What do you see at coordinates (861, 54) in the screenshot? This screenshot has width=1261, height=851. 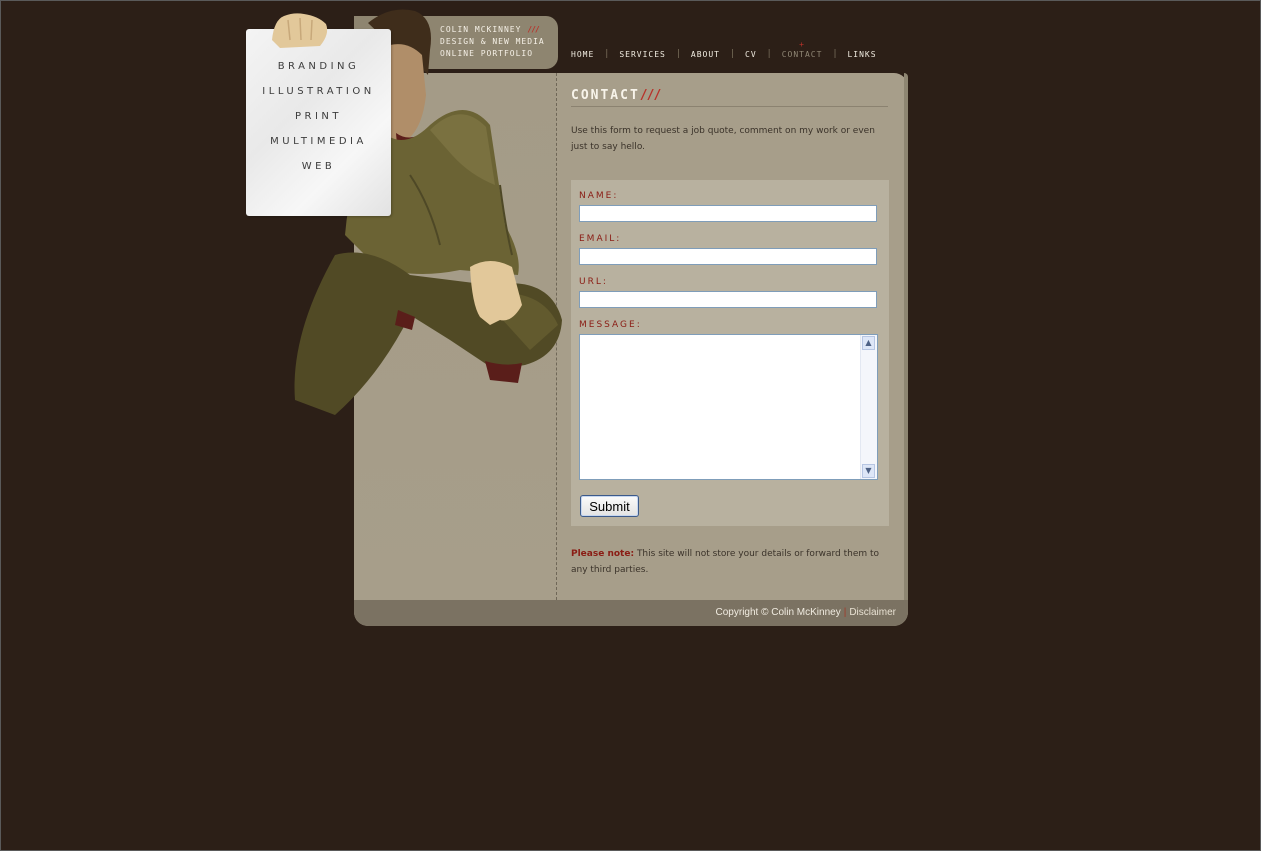 I see `nav-links: LINKS` at bounding box center [861, 54].